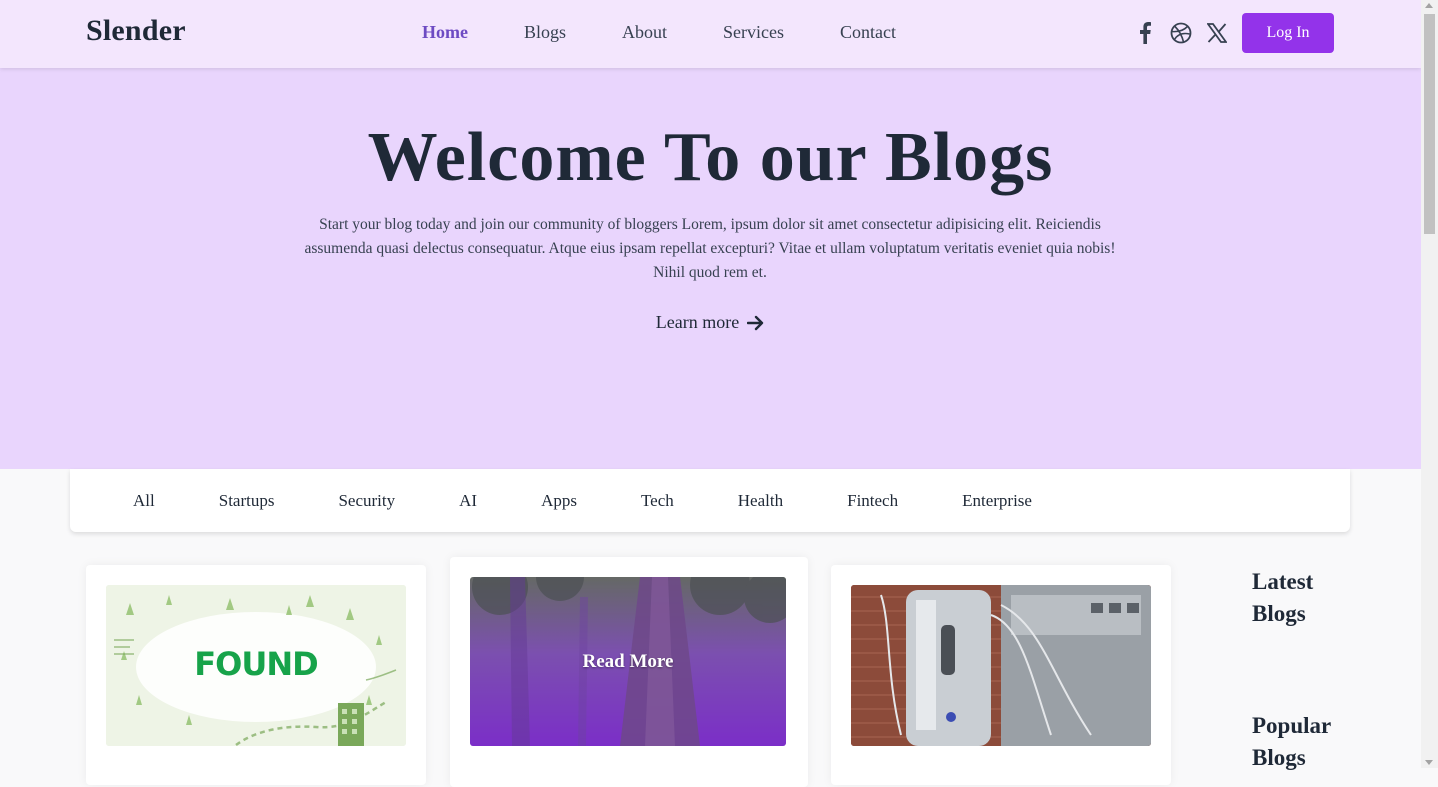 The width and height of the screenshot is (1438, 787). Describe the element at coordinates (247, 501) in the screenshot. I see `category-startups: Startups` at that location.